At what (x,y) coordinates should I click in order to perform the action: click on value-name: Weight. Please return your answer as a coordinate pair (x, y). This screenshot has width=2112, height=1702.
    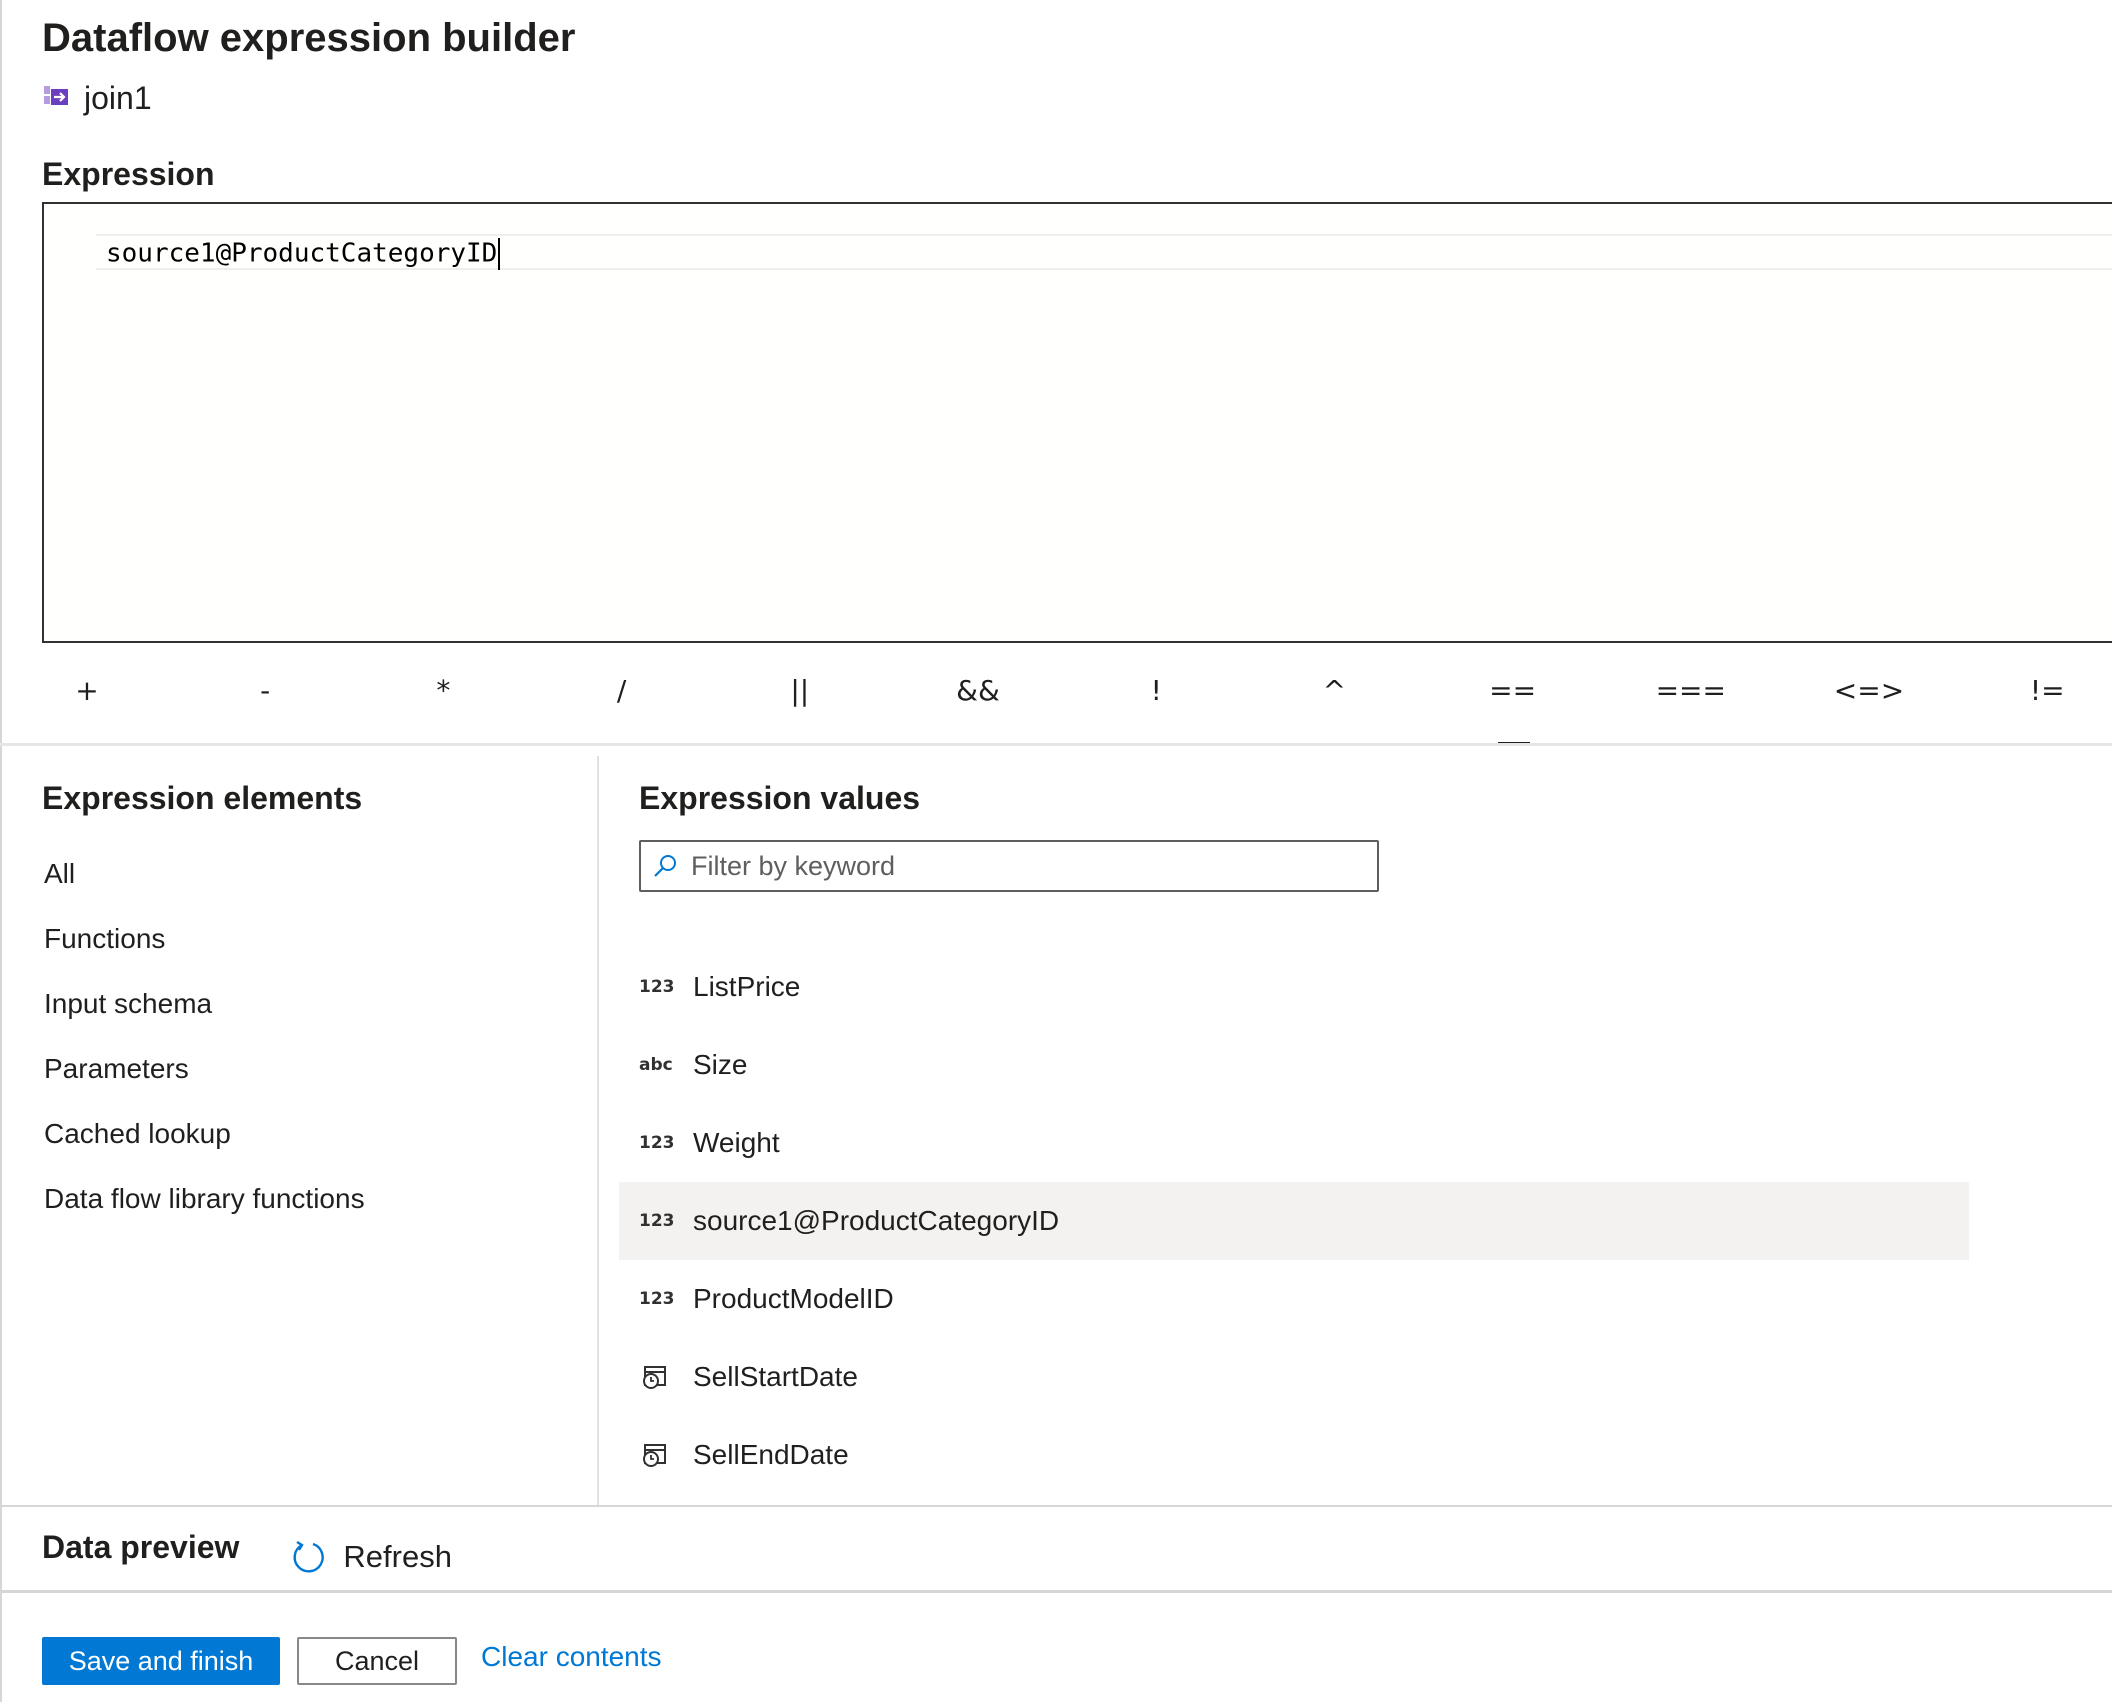
    Looking at the image, I should click on (736, 1142).